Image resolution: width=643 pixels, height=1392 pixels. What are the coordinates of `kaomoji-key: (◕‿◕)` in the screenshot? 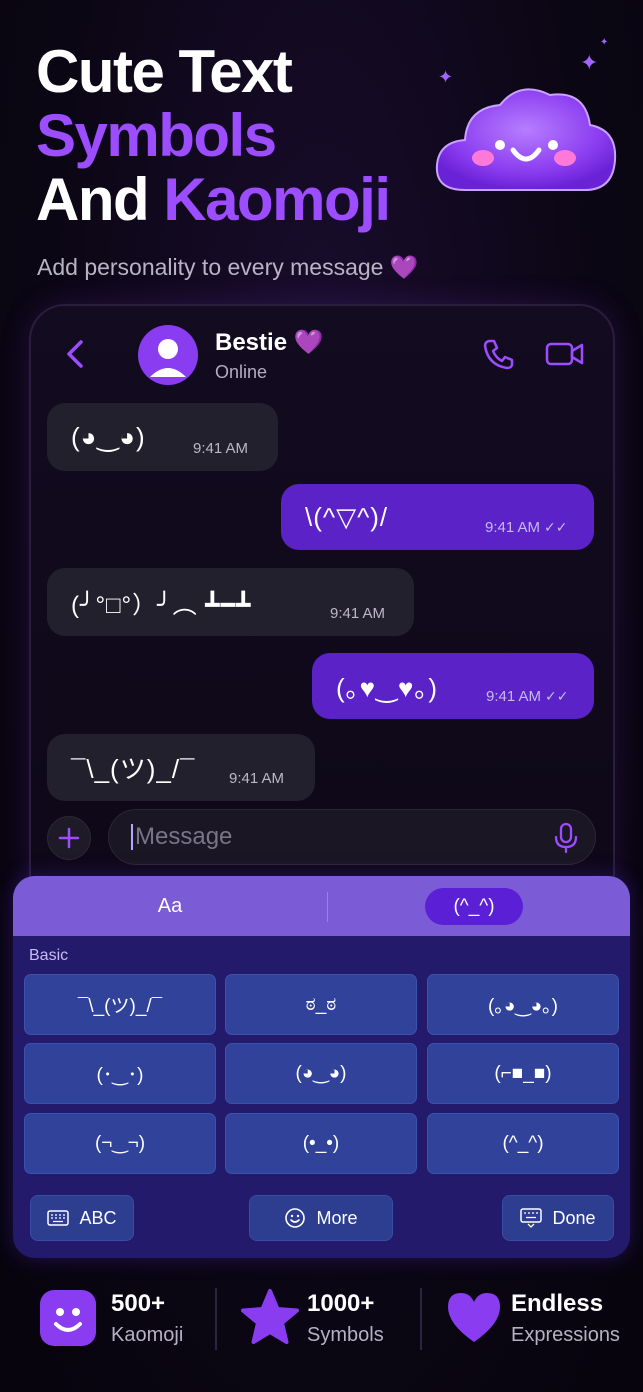 It's located at (321, 1073).